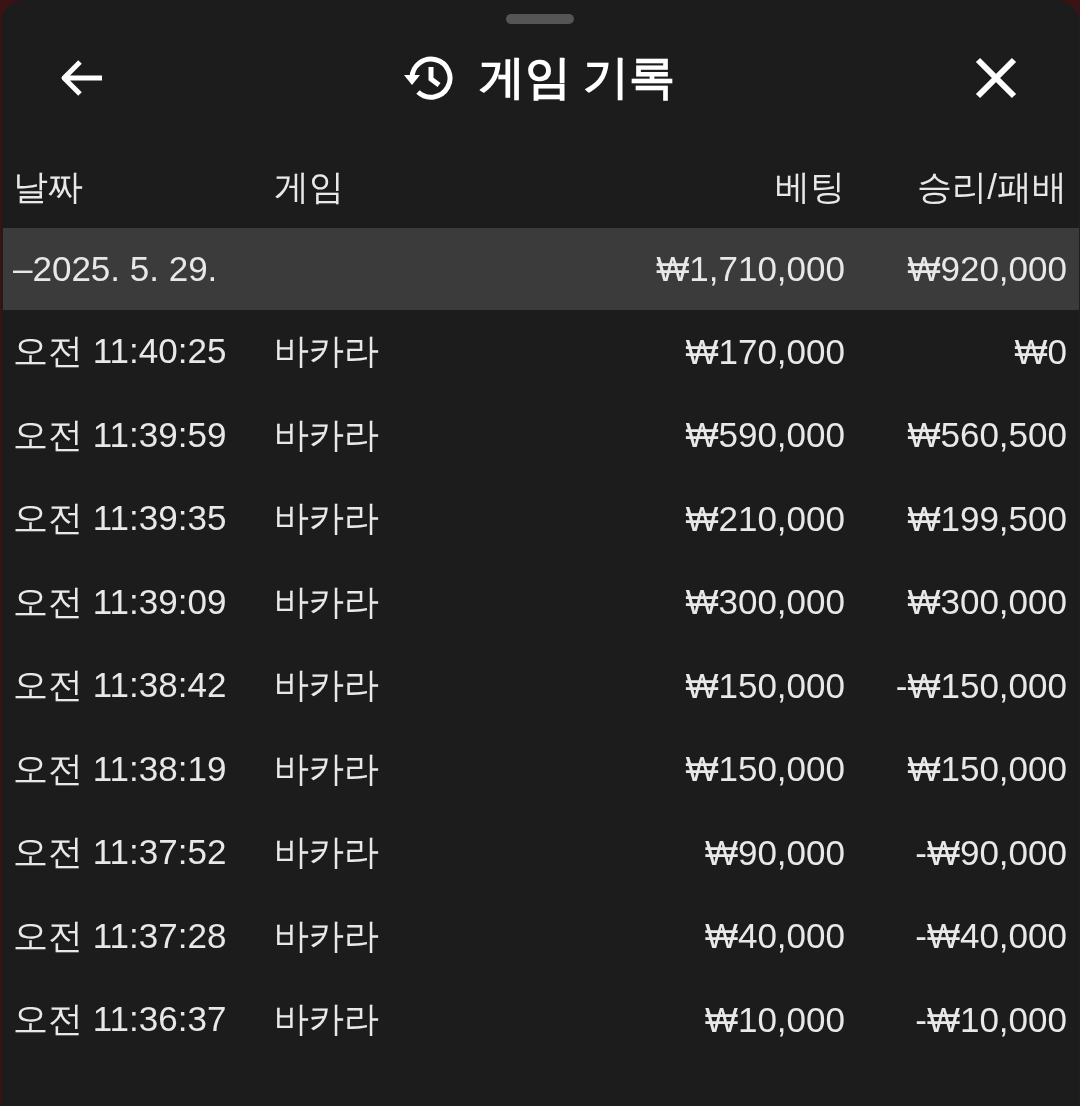  I want to click on date-group-row: –2025. 5. 29. ₩1,710,000 ₩920,000, so click(541, 269).